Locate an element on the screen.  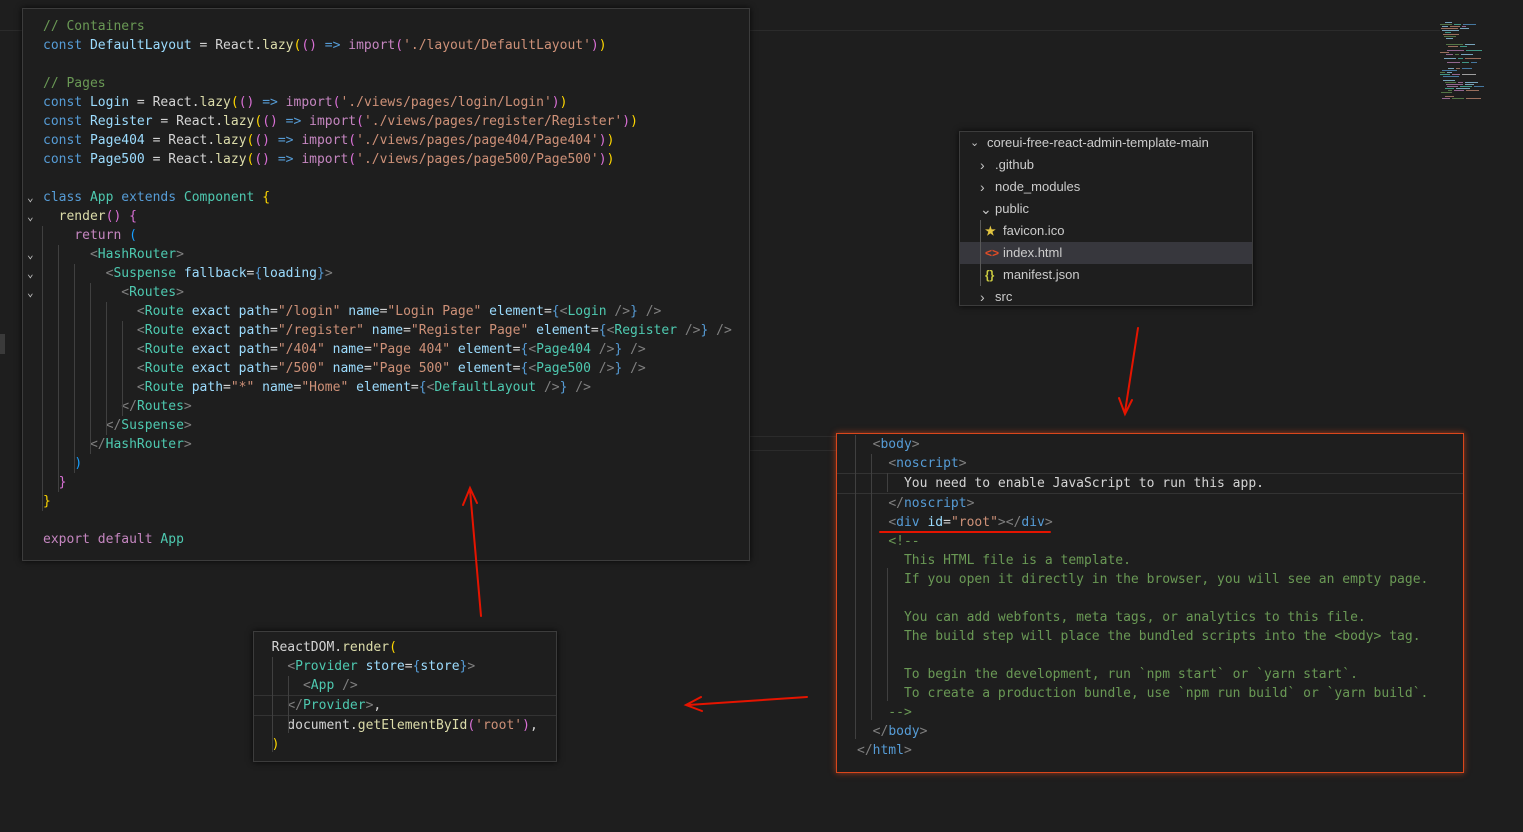
arrow-explorer-to-index is located at coordinates (1128, 372).